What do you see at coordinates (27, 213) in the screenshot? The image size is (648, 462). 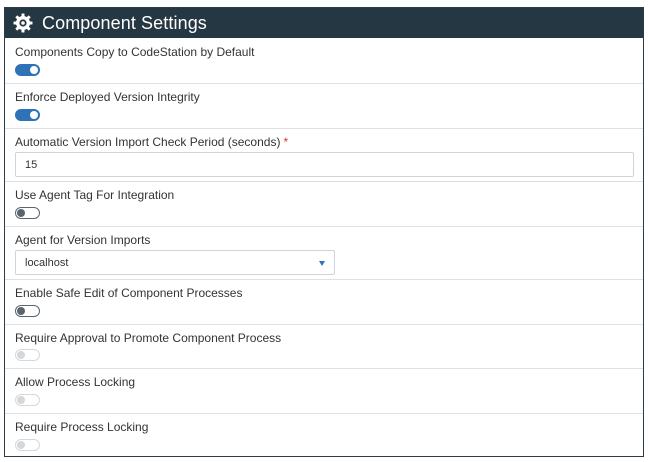 I see `use-agent-tag-toggle` at bounding box center [27, 213].